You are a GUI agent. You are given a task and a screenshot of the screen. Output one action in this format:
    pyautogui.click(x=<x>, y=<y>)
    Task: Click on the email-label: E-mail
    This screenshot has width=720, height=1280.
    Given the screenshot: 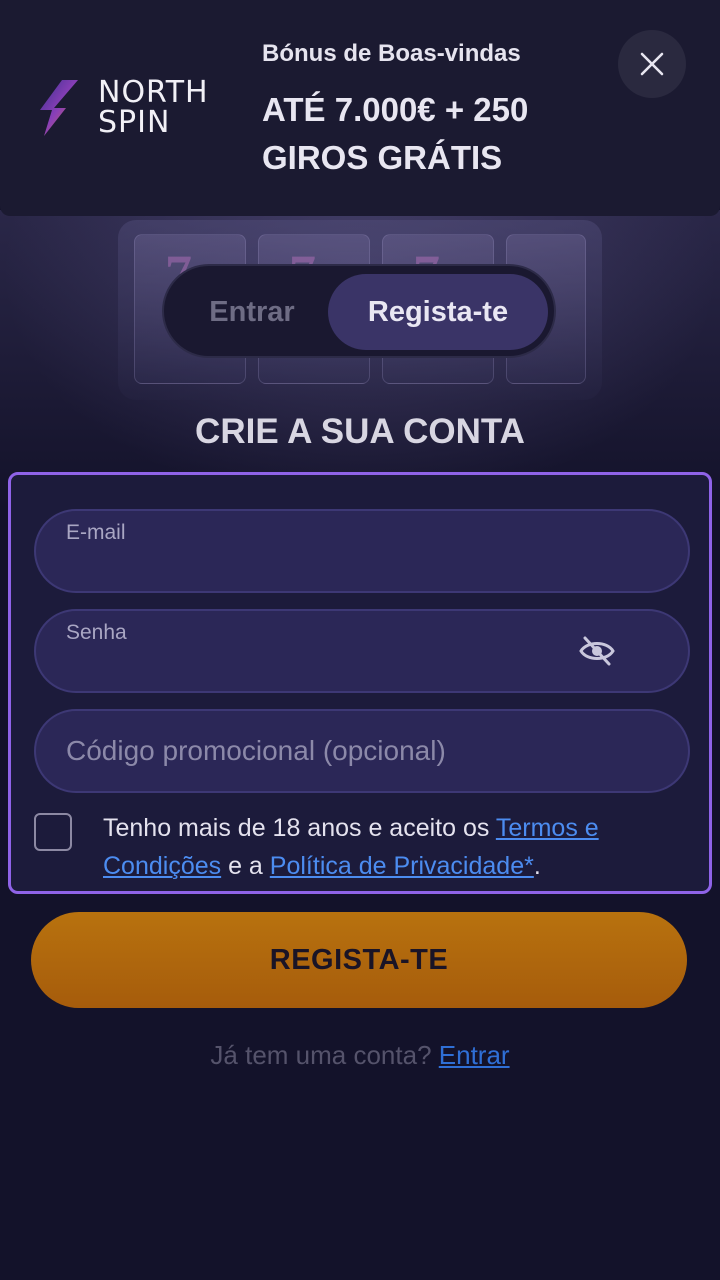 What is the action you would take?
    pyautogui.click(x=96, y=532)
    